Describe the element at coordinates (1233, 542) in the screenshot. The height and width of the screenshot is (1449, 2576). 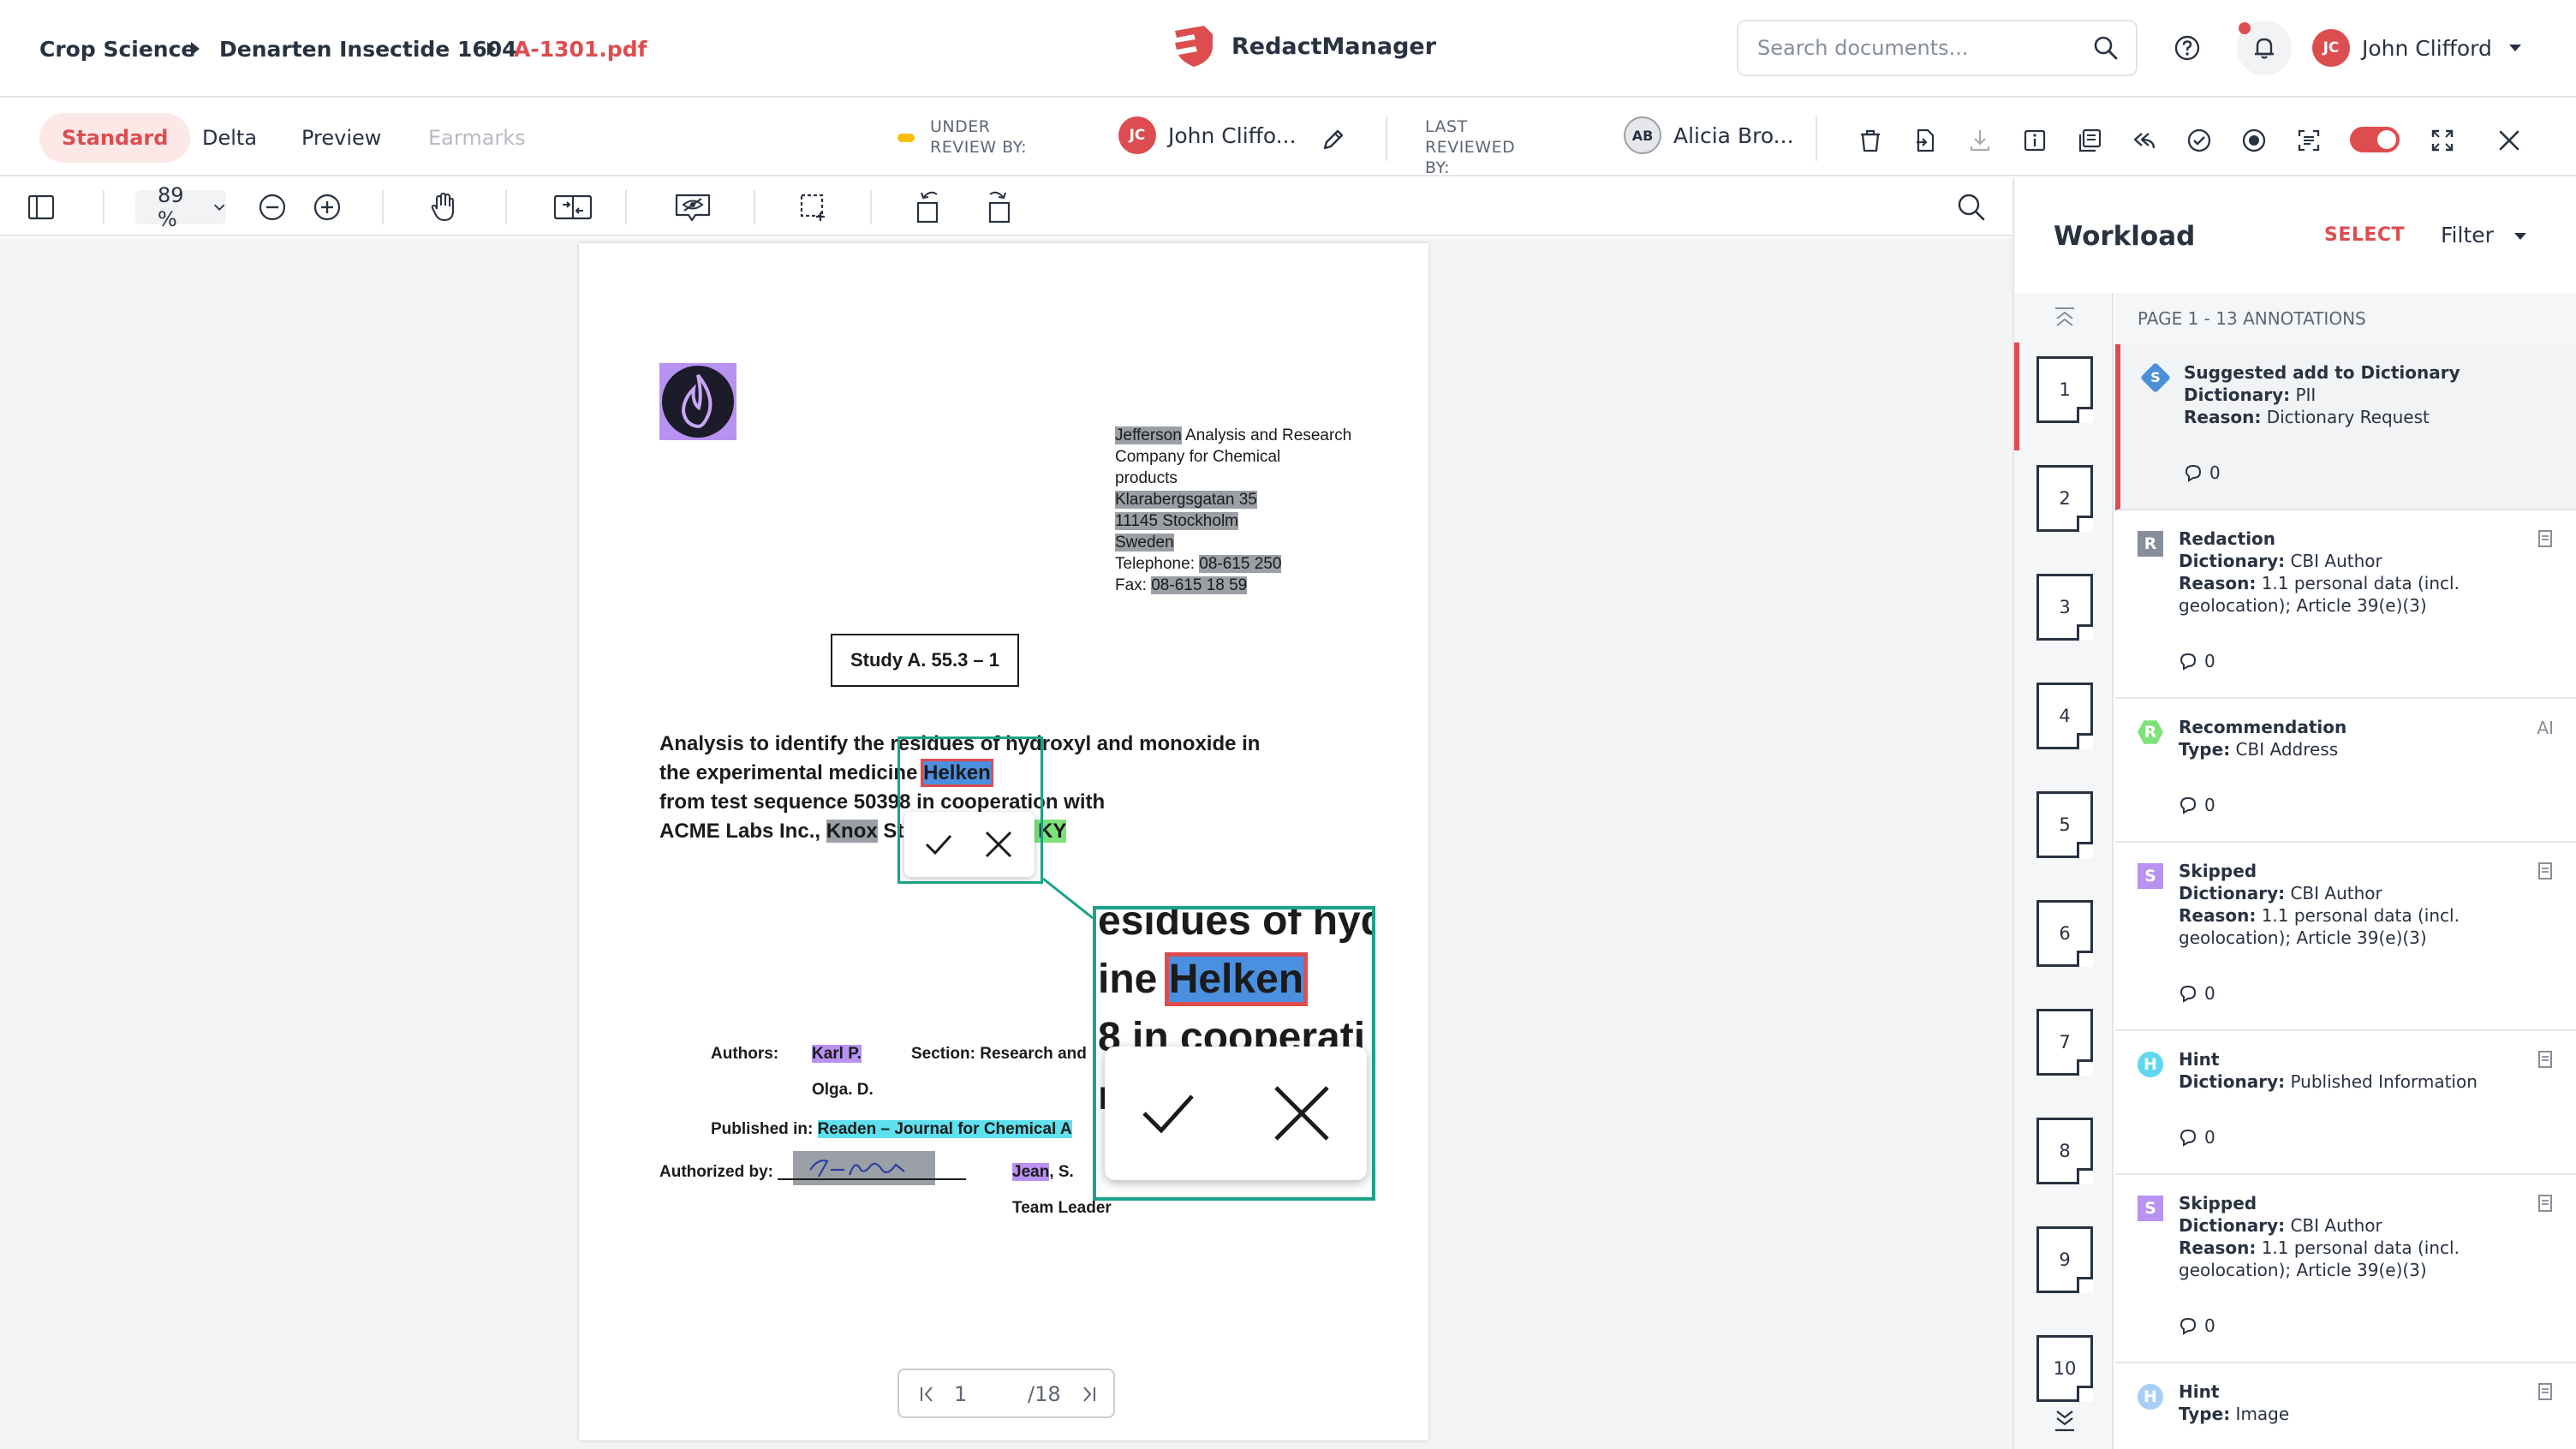
I see `address-country: Sweden` at that location.